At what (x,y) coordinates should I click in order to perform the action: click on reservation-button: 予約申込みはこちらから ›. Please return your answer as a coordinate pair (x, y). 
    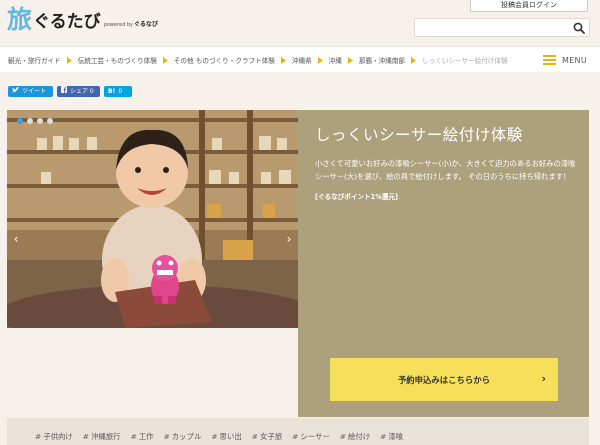
    Looking at the image, I should click on (444, 379).